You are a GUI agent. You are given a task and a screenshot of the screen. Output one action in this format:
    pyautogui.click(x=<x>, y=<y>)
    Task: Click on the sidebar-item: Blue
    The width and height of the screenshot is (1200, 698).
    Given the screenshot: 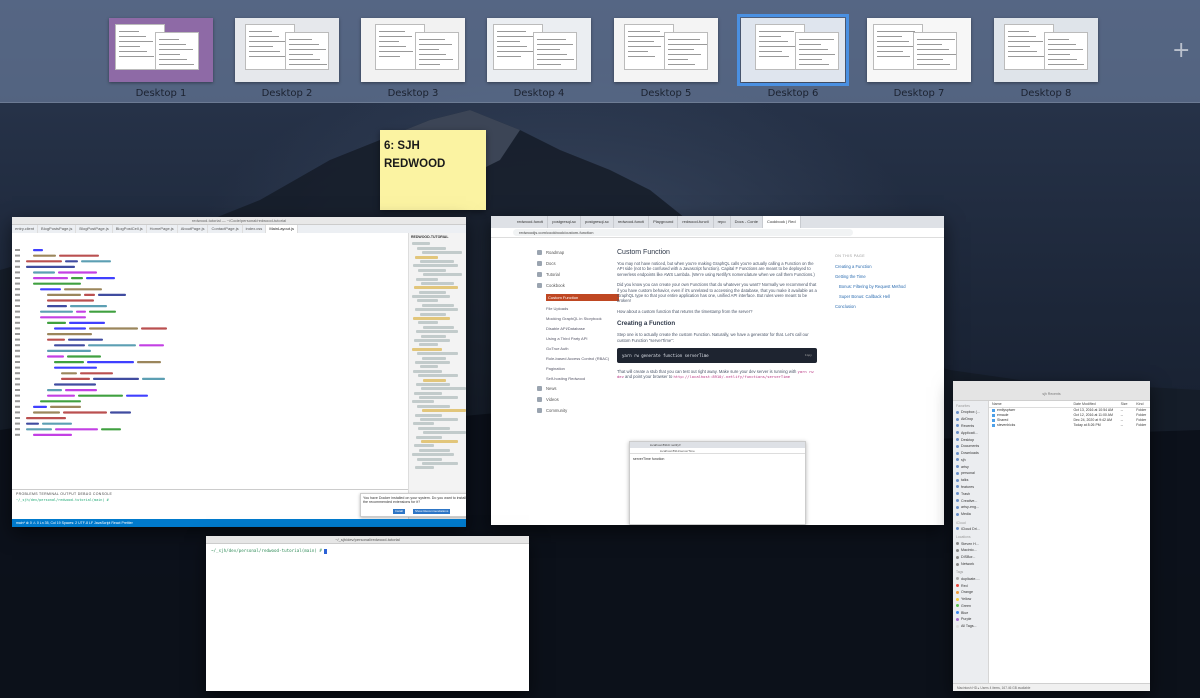 What is the action you would take?
    pyautogui.click(x=970, y=612)
    